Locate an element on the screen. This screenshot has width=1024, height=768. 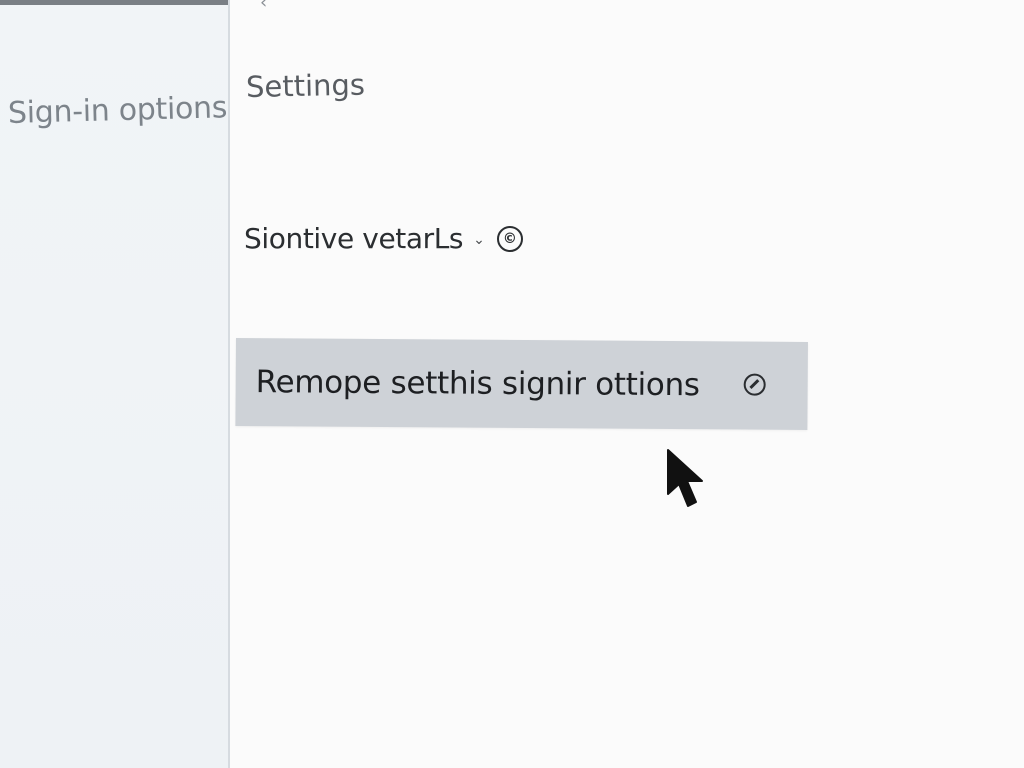
cursor-arrow-shape is located at coordinates (685, 478).